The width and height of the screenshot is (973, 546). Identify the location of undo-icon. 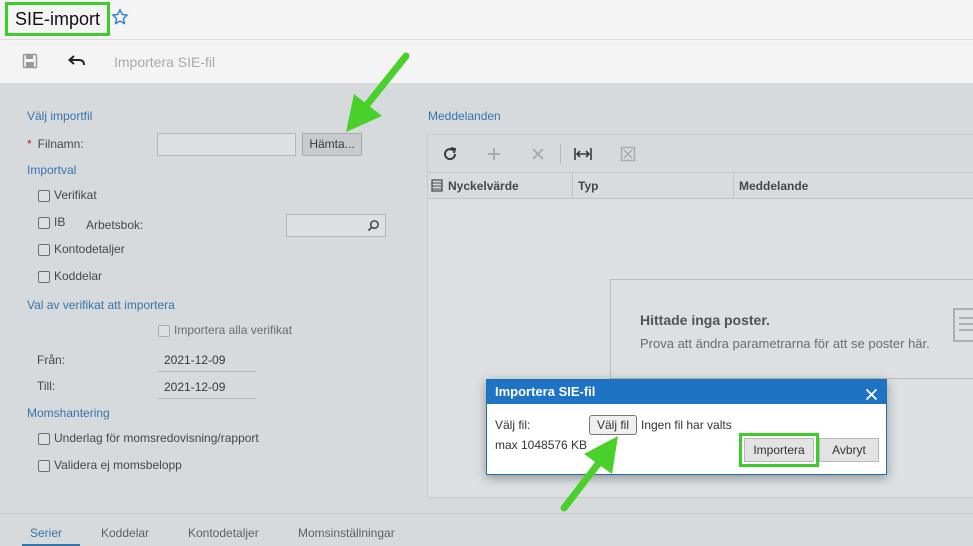
(76, 62).